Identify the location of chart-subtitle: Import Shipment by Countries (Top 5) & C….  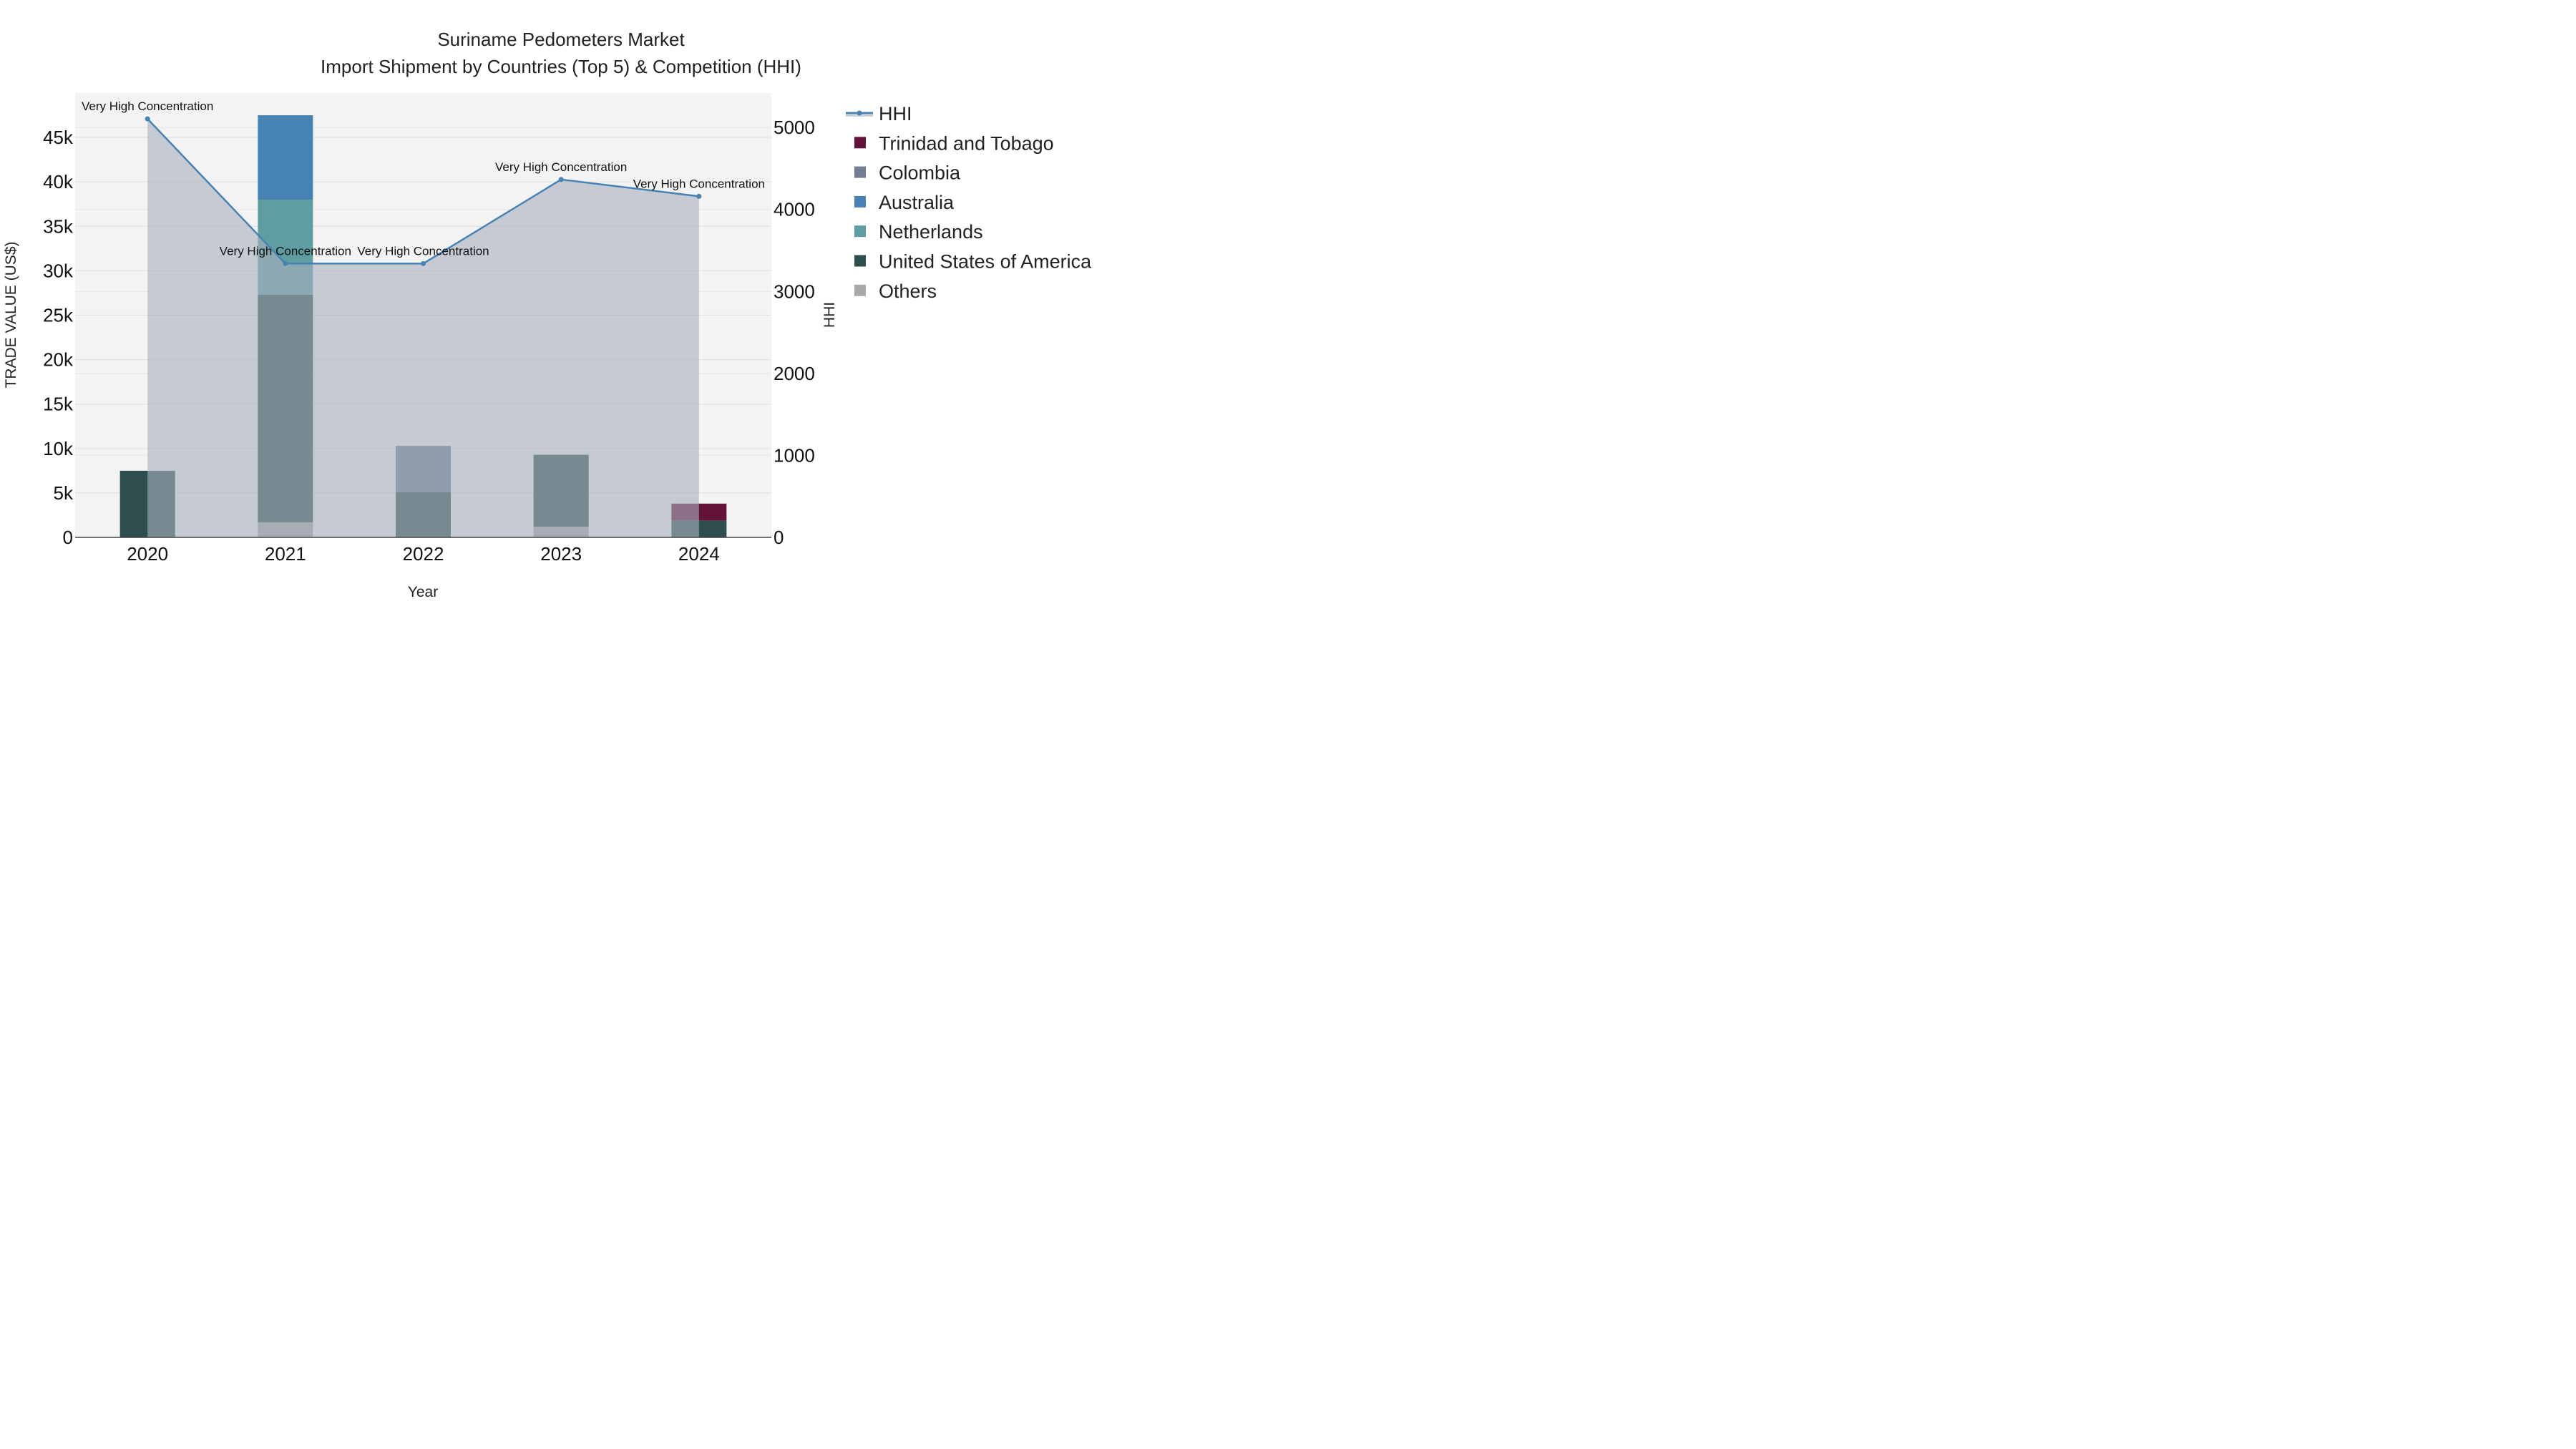
(561, 66).